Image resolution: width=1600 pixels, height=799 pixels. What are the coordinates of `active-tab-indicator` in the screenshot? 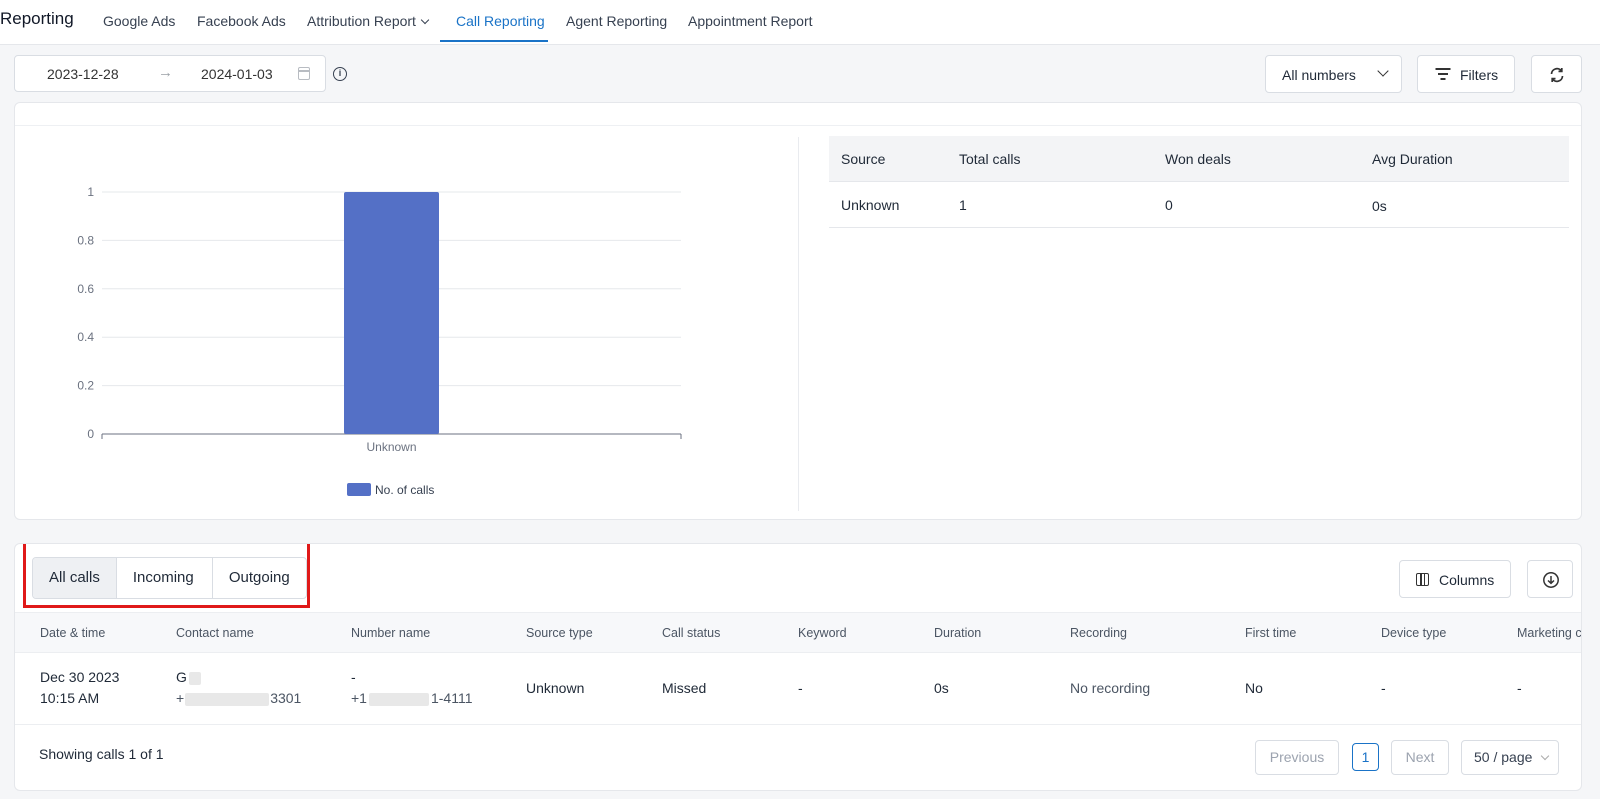 It's located at (494, 41).